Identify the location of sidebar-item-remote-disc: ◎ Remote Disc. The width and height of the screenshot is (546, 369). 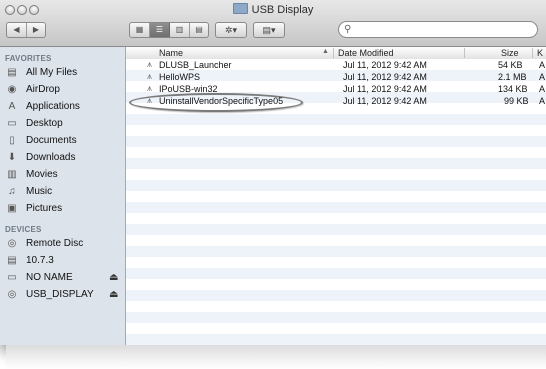
(64, 244).